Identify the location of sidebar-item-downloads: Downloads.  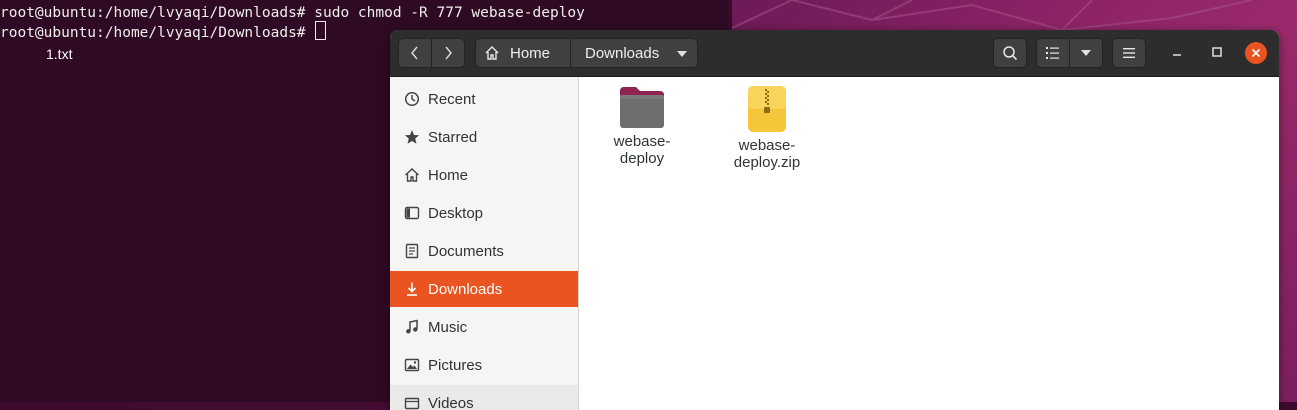
(484, 289).